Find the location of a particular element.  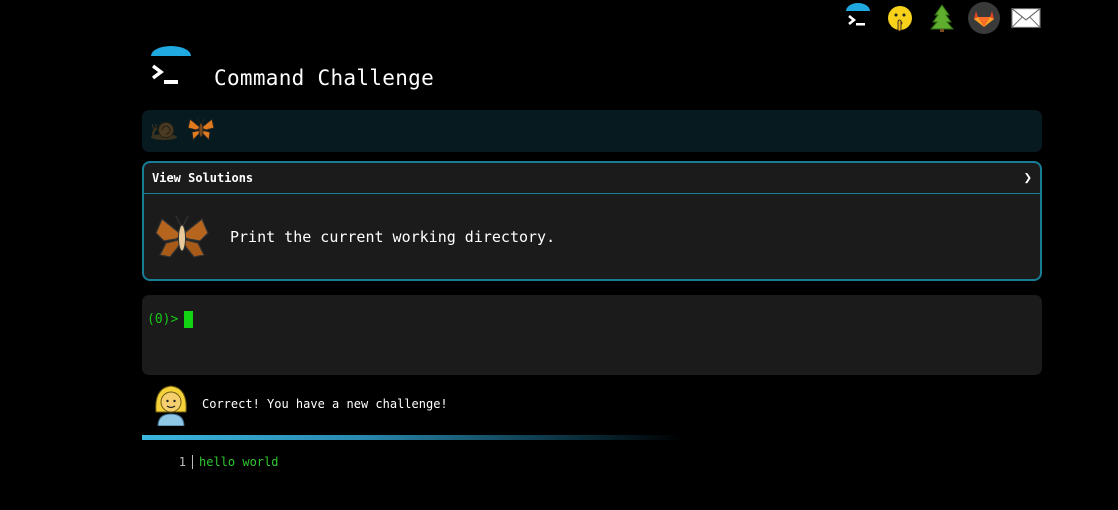

mail-icon is located at coordinates (1026, 18).